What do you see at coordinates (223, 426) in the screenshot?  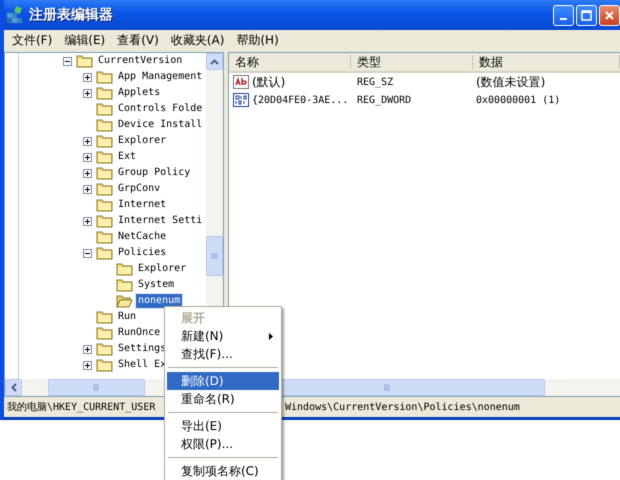 I see `menu-item: 导出(E)` at bounding box center [223, 426].